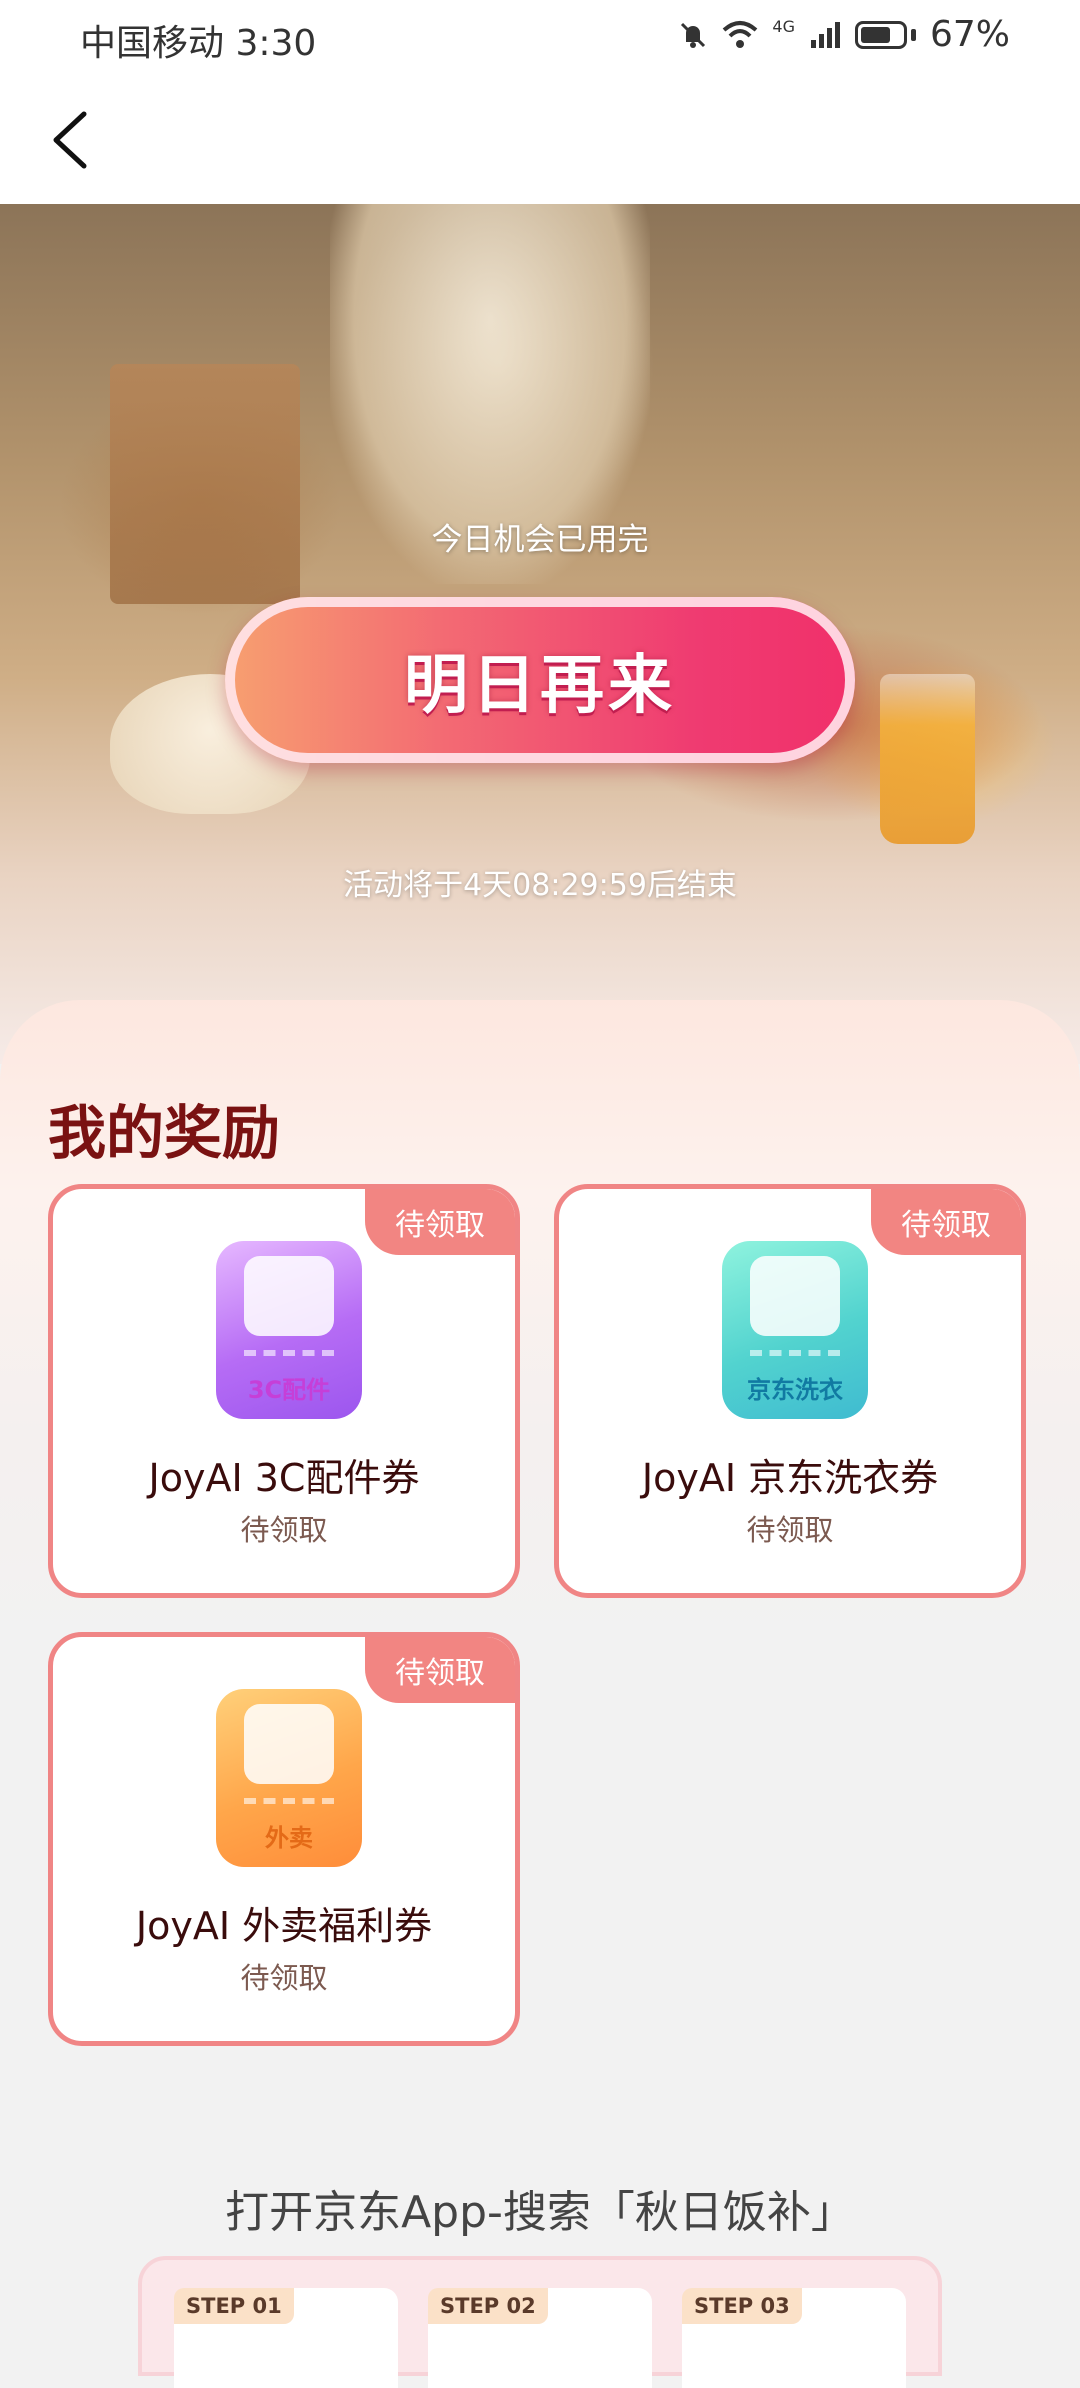 Image resolution: width=1080 pixels, height=2388 pixels. I want to click on reward-title: JoyAI 3C配件券, so click(284, 1478).